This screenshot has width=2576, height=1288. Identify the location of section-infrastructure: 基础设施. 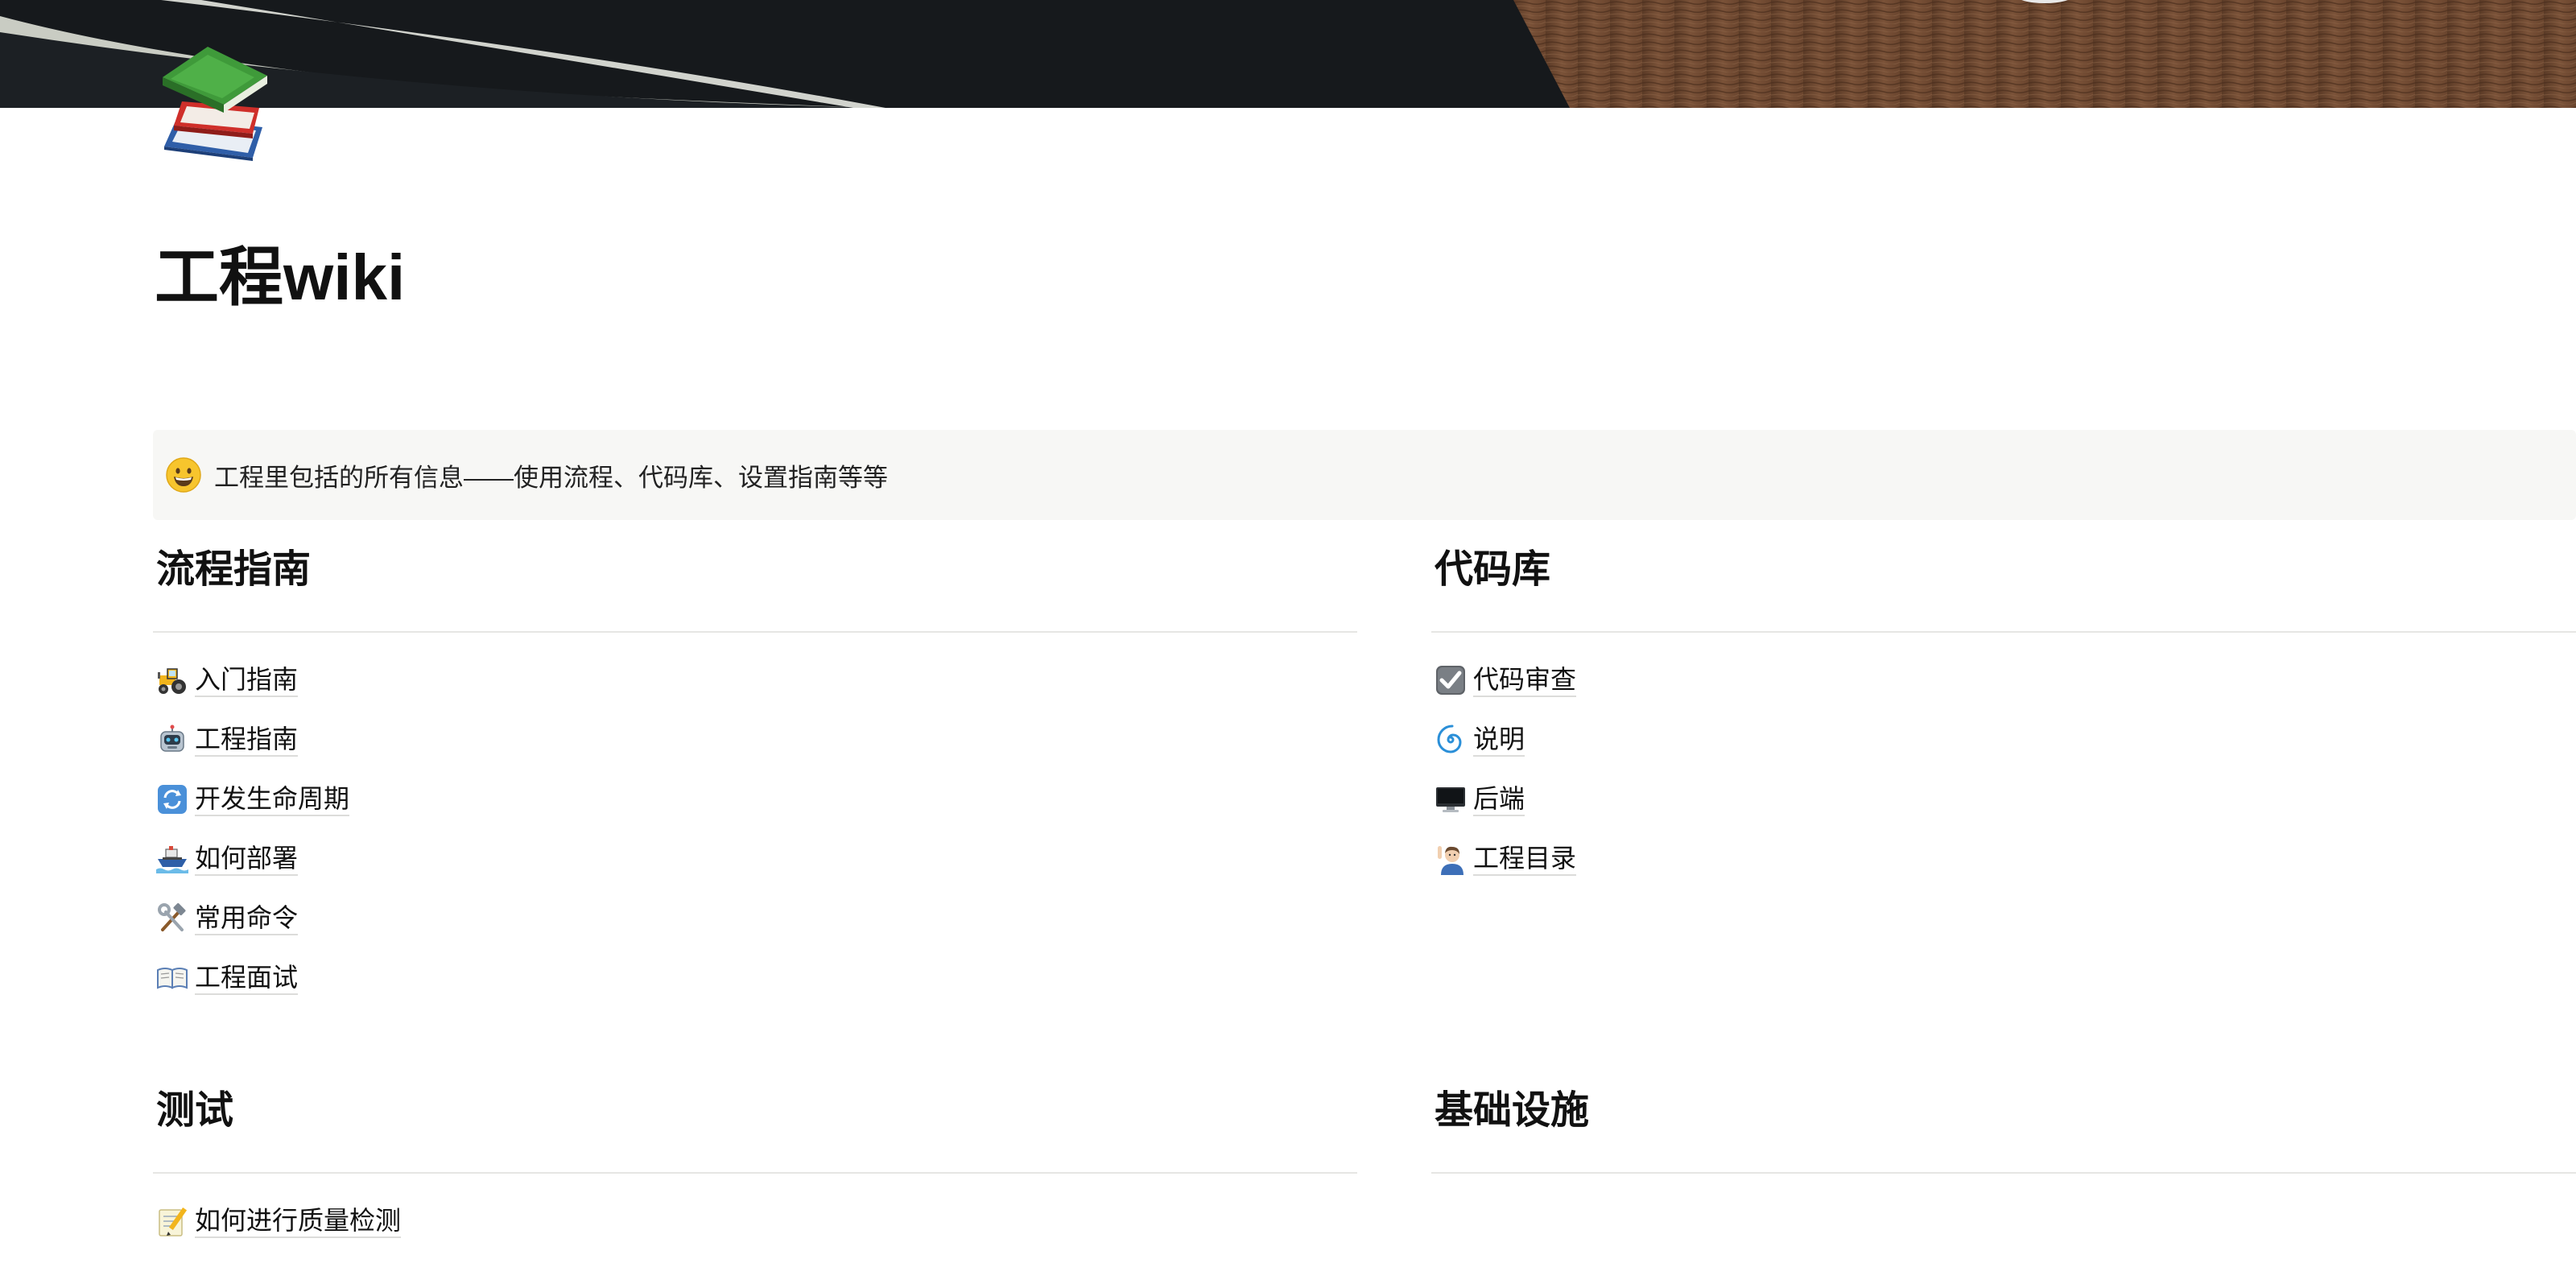
(2003, 1130).